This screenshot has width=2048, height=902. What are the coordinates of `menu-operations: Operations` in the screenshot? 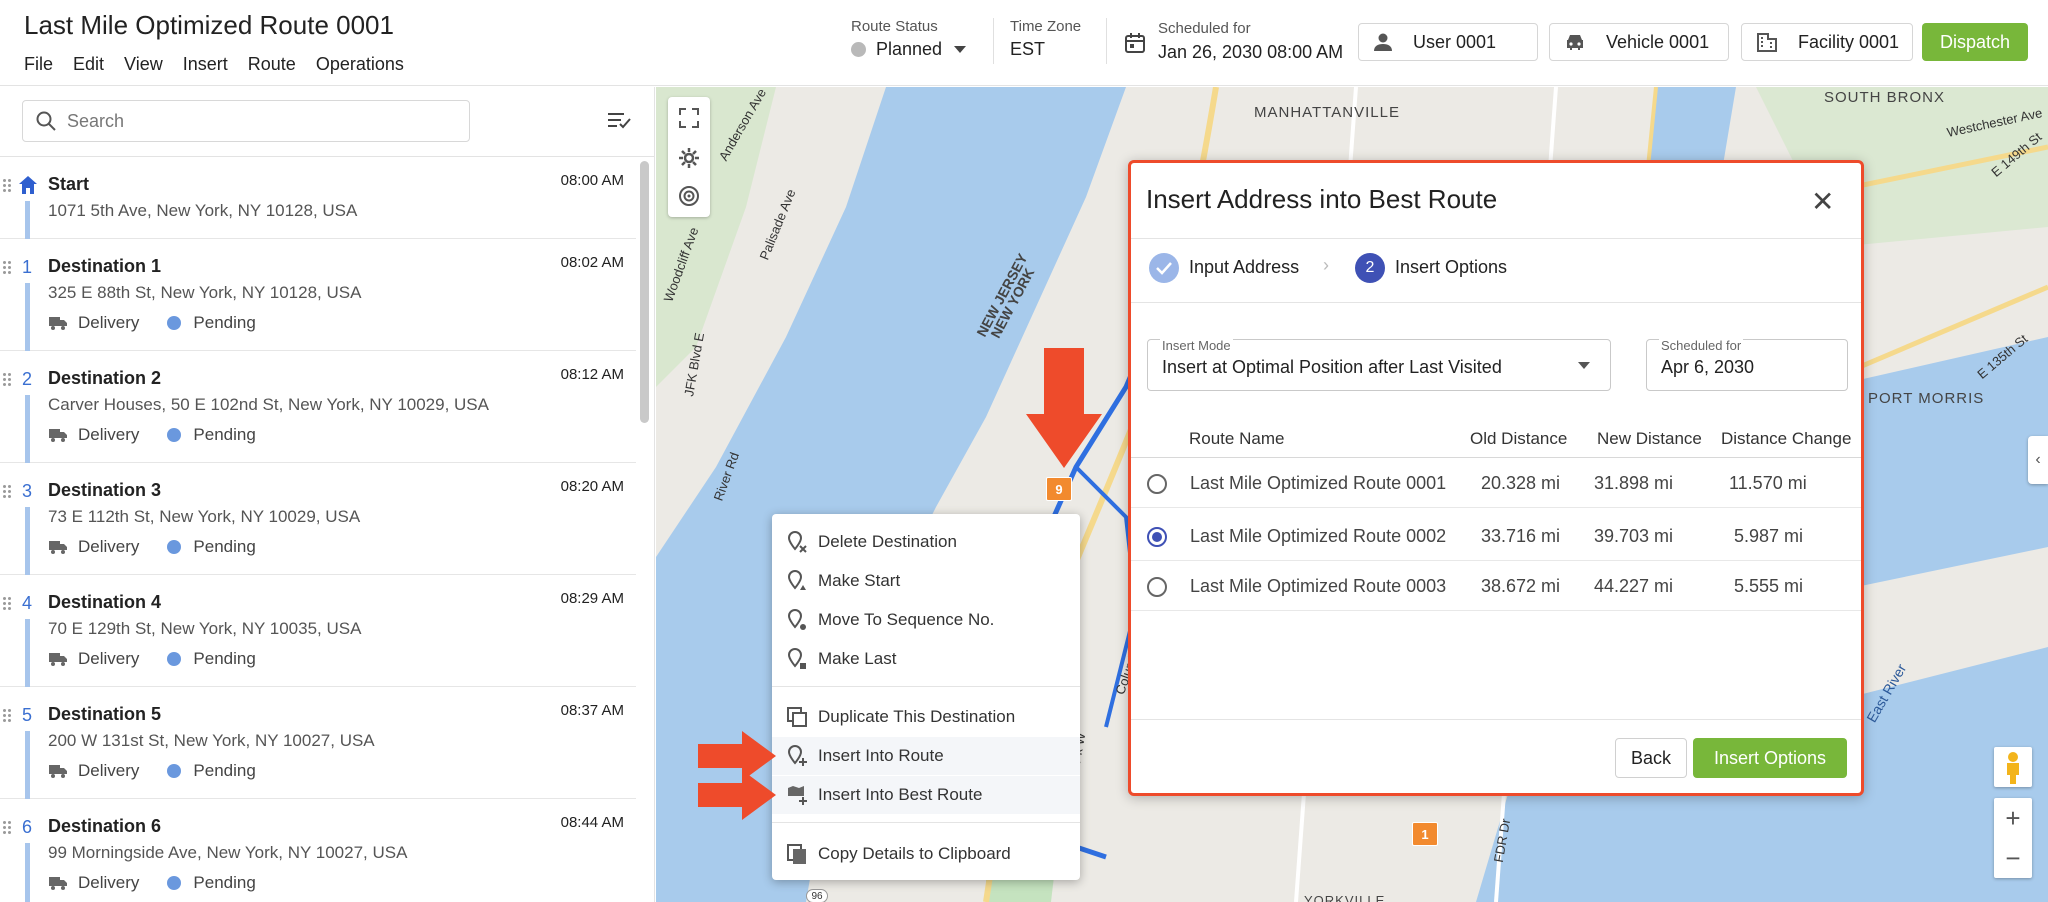 It's located at (360, 64).